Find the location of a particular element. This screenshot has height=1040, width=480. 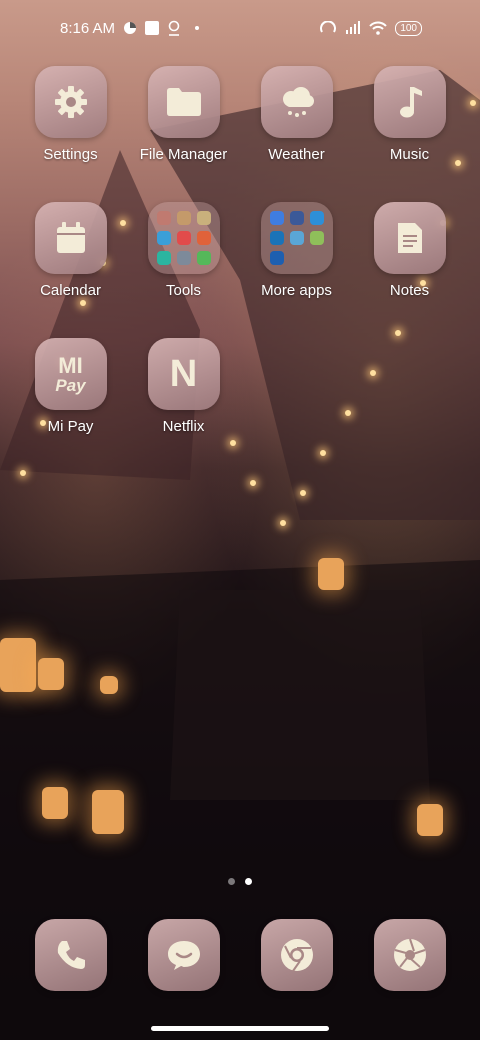

app-icon-phone is located at coordinates (70, 955).